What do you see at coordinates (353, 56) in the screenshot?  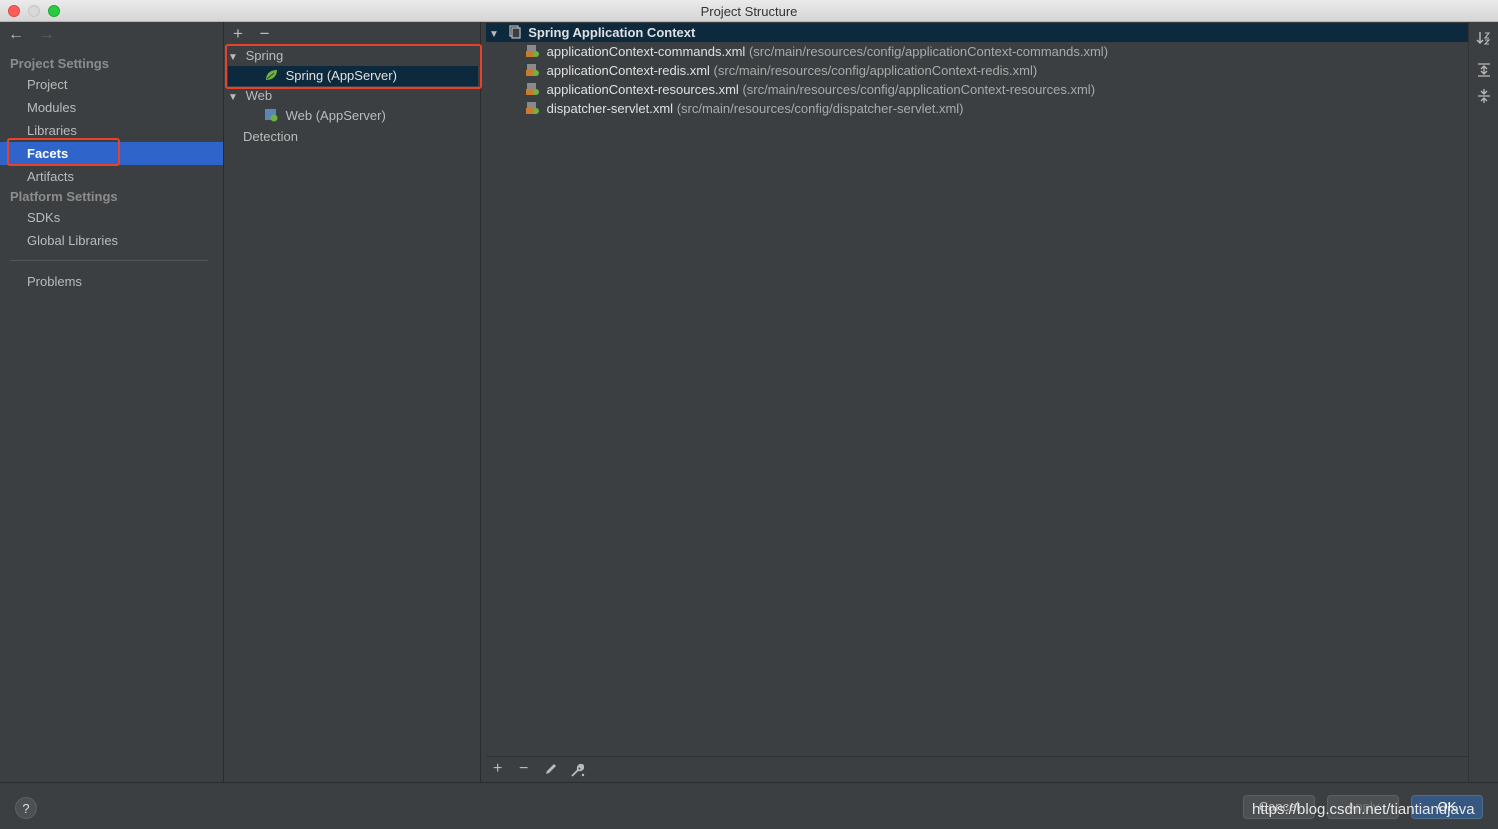 I see `tree-group-spring: ▼ Spring` at bounding box center [353, 56].